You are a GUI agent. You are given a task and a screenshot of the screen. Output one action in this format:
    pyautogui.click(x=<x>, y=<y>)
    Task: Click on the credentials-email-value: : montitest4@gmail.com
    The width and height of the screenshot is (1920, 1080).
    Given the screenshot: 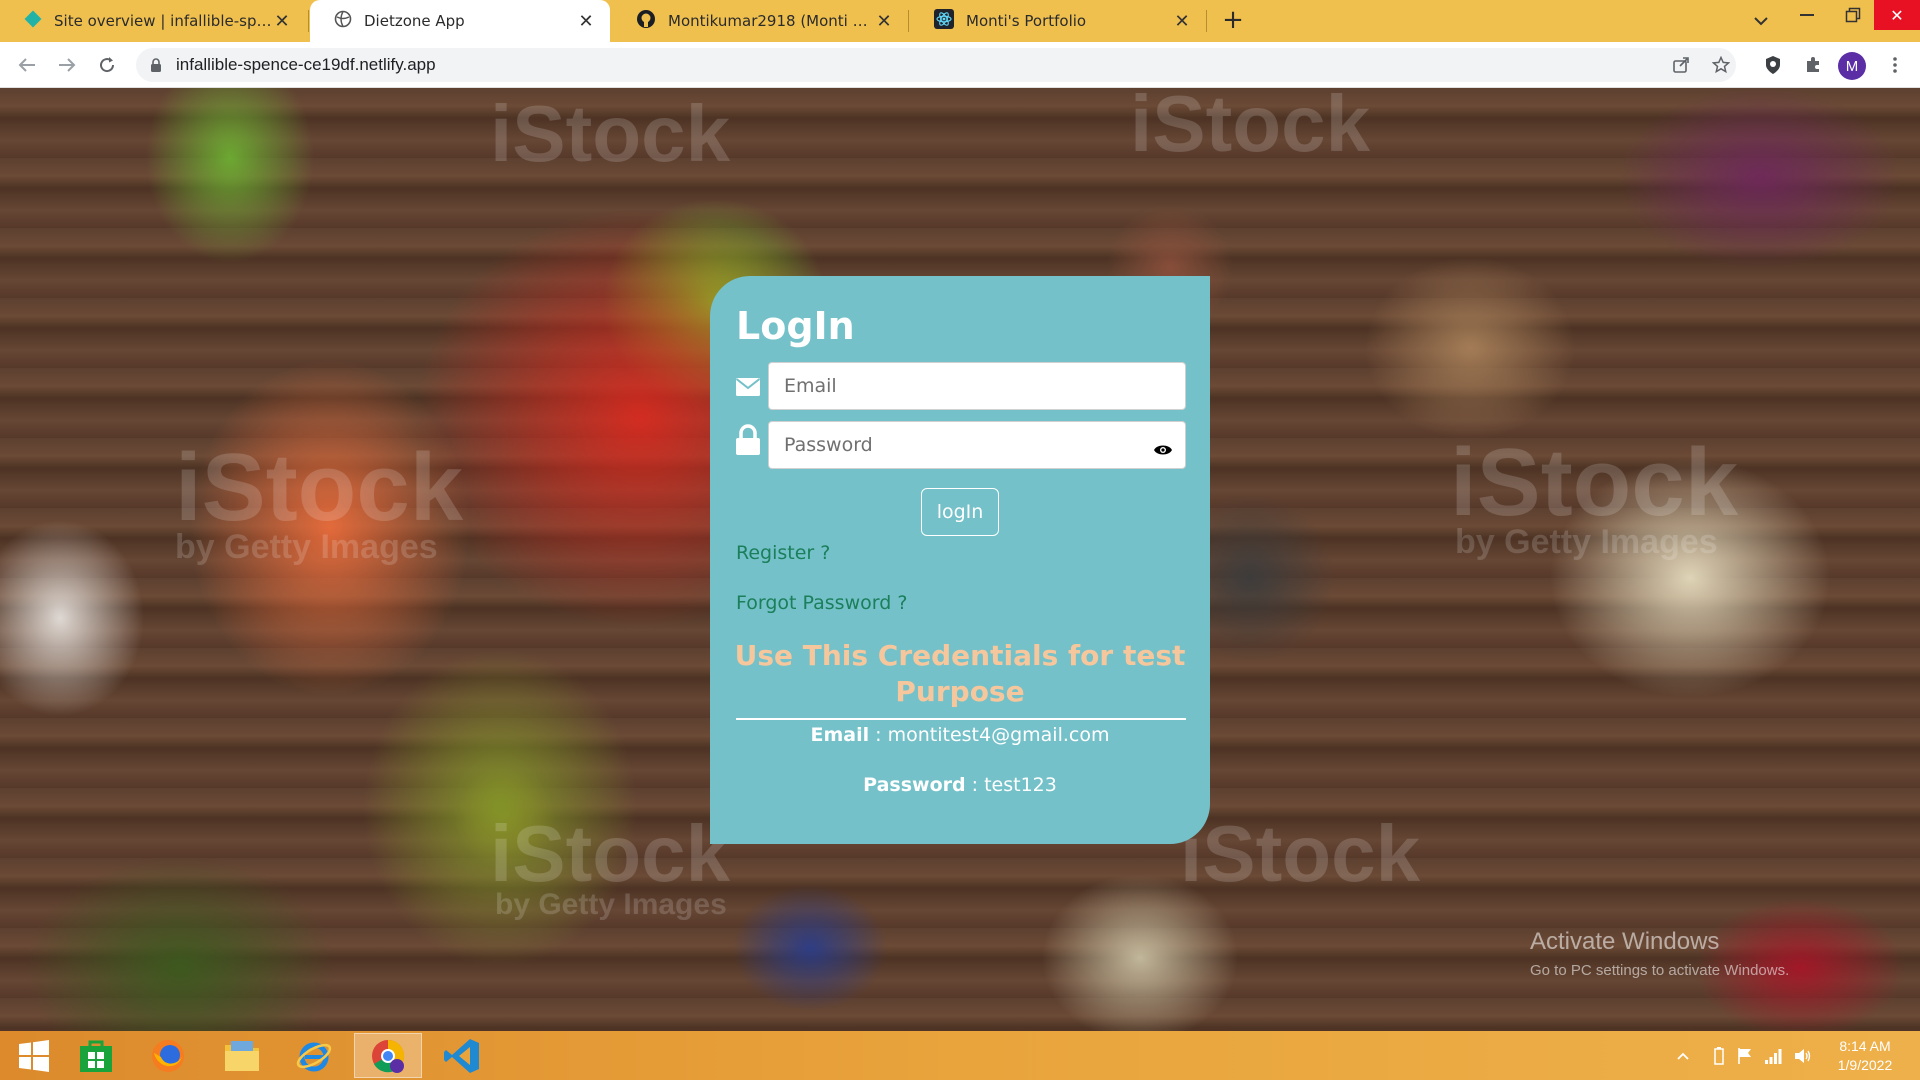 What is the action you would take?
    pyautogui.click(x=992, y=735)
    